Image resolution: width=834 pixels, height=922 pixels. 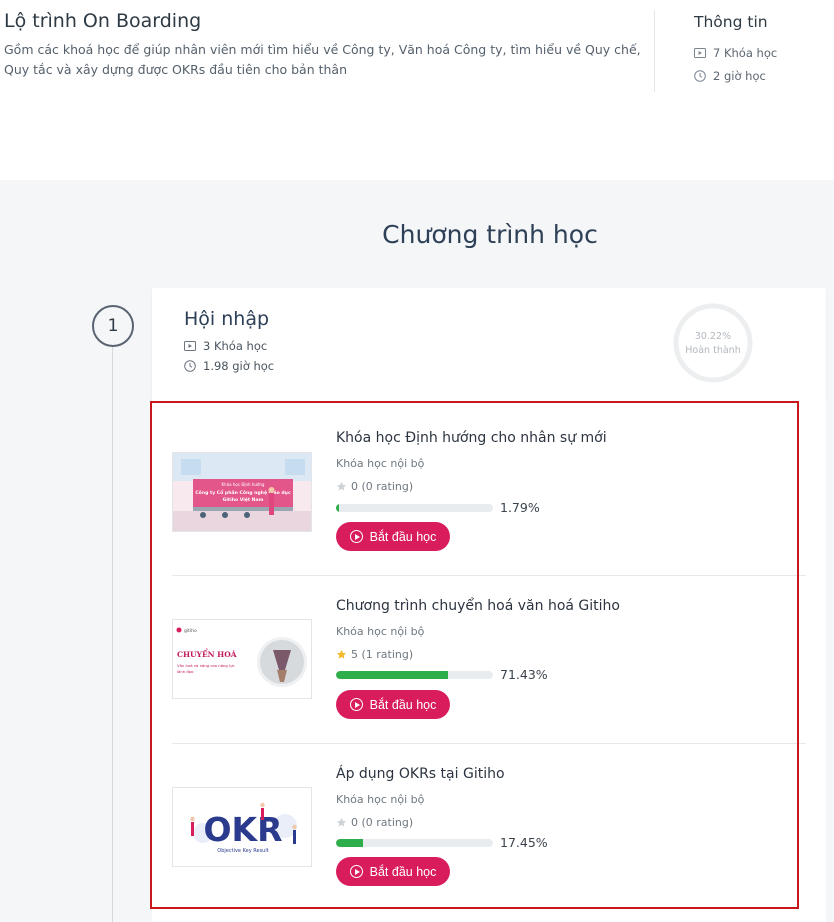 I want to click on course-title: Chương trình chuyển hoá văn hoá Gitiho, so click(x=478, y=606).